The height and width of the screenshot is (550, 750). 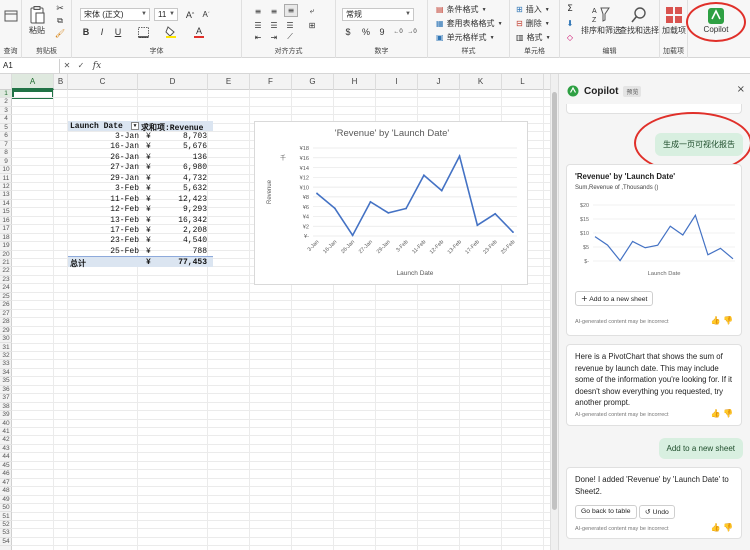 What do you see at coordinates (6, 398) in the screenshot?
I see `row-header-37: 37` at bounding box center [6, 398].